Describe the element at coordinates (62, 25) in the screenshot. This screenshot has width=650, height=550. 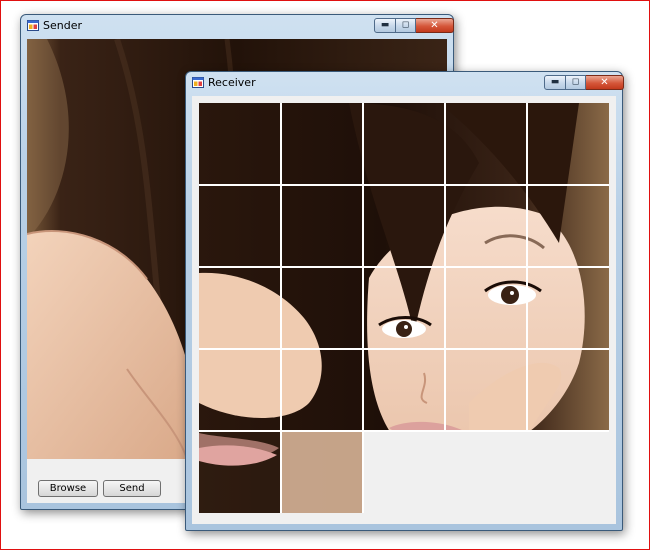
I see `sender-title: Sender` at that location.